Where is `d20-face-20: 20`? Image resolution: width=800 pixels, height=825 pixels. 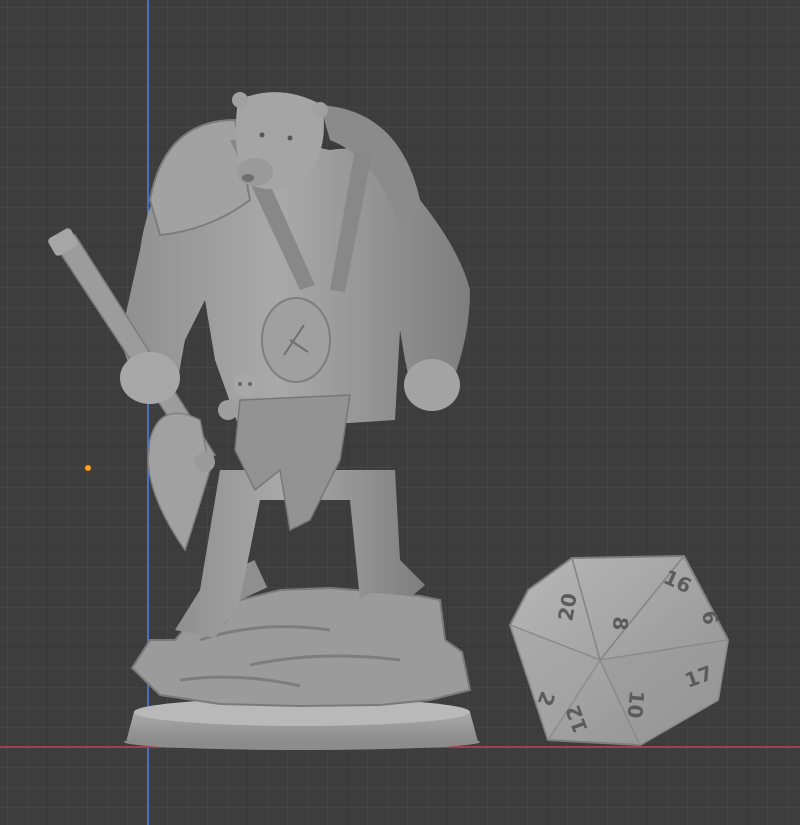
d20-face-20: 20 is located at coordinates (567, 607).